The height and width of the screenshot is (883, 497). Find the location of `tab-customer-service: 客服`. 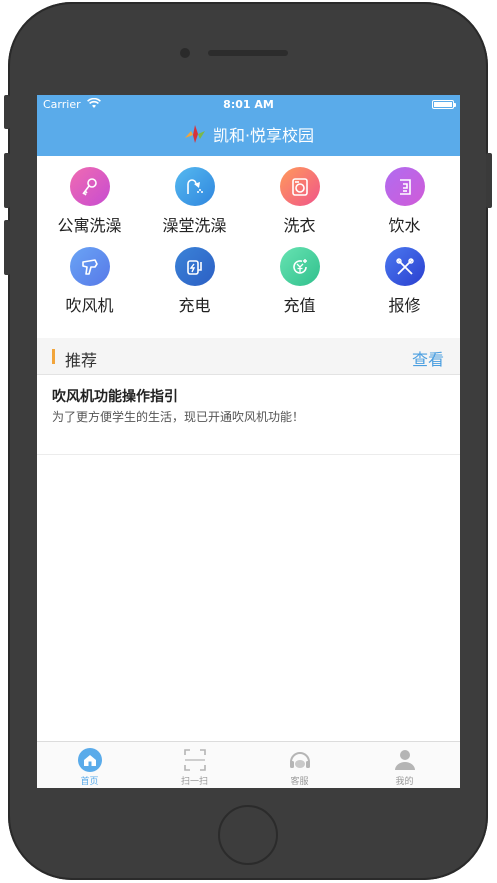

tab-customer-service: 客服 is located at coordinates (299, 765).